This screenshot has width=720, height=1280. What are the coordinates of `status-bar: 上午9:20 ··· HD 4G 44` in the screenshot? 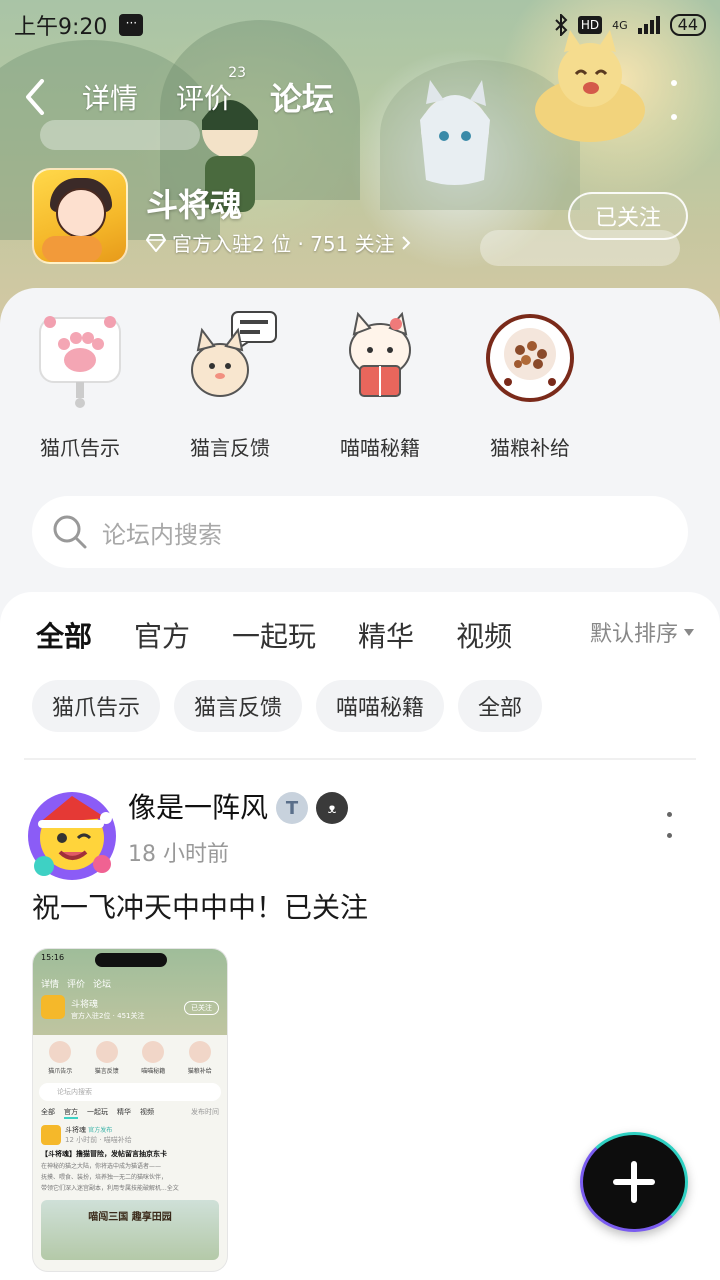 It's located at (360, 25).